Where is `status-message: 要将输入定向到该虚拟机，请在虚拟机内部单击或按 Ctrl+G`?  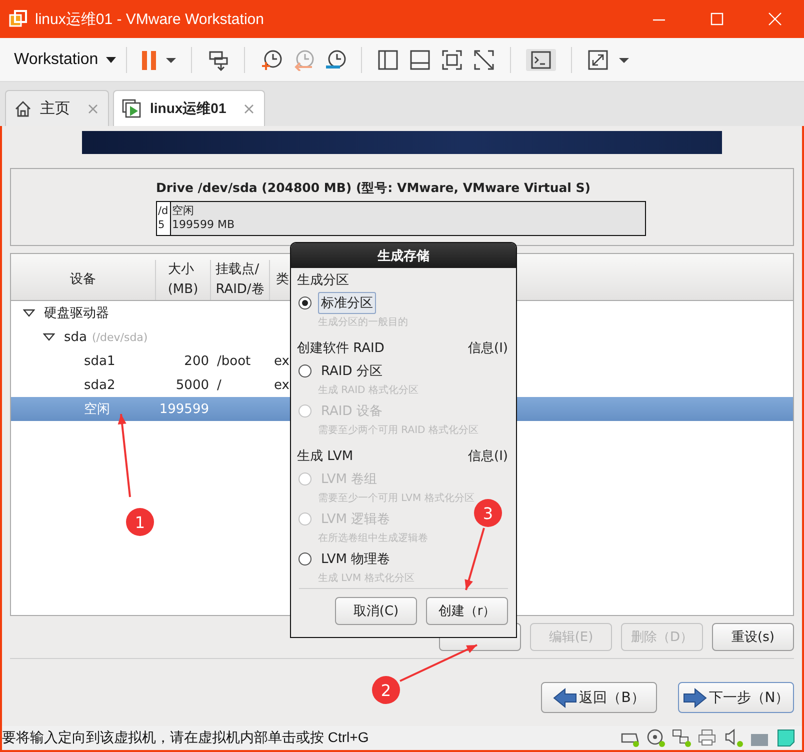 status-message: 要将输入定向到该虚拟机，请在虚拟机内部单击或按 Ctrl+G is located at coordinates (185, 738).